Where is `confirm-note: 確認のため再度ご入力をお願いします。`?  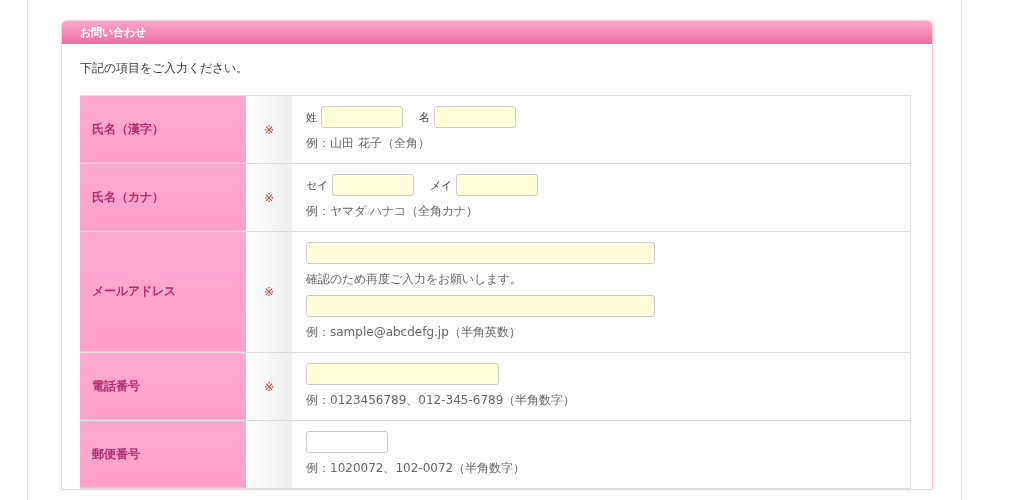
confirm-note: 確認のため再度ご入力をお願いします。 is located at coordinates (414, 279).